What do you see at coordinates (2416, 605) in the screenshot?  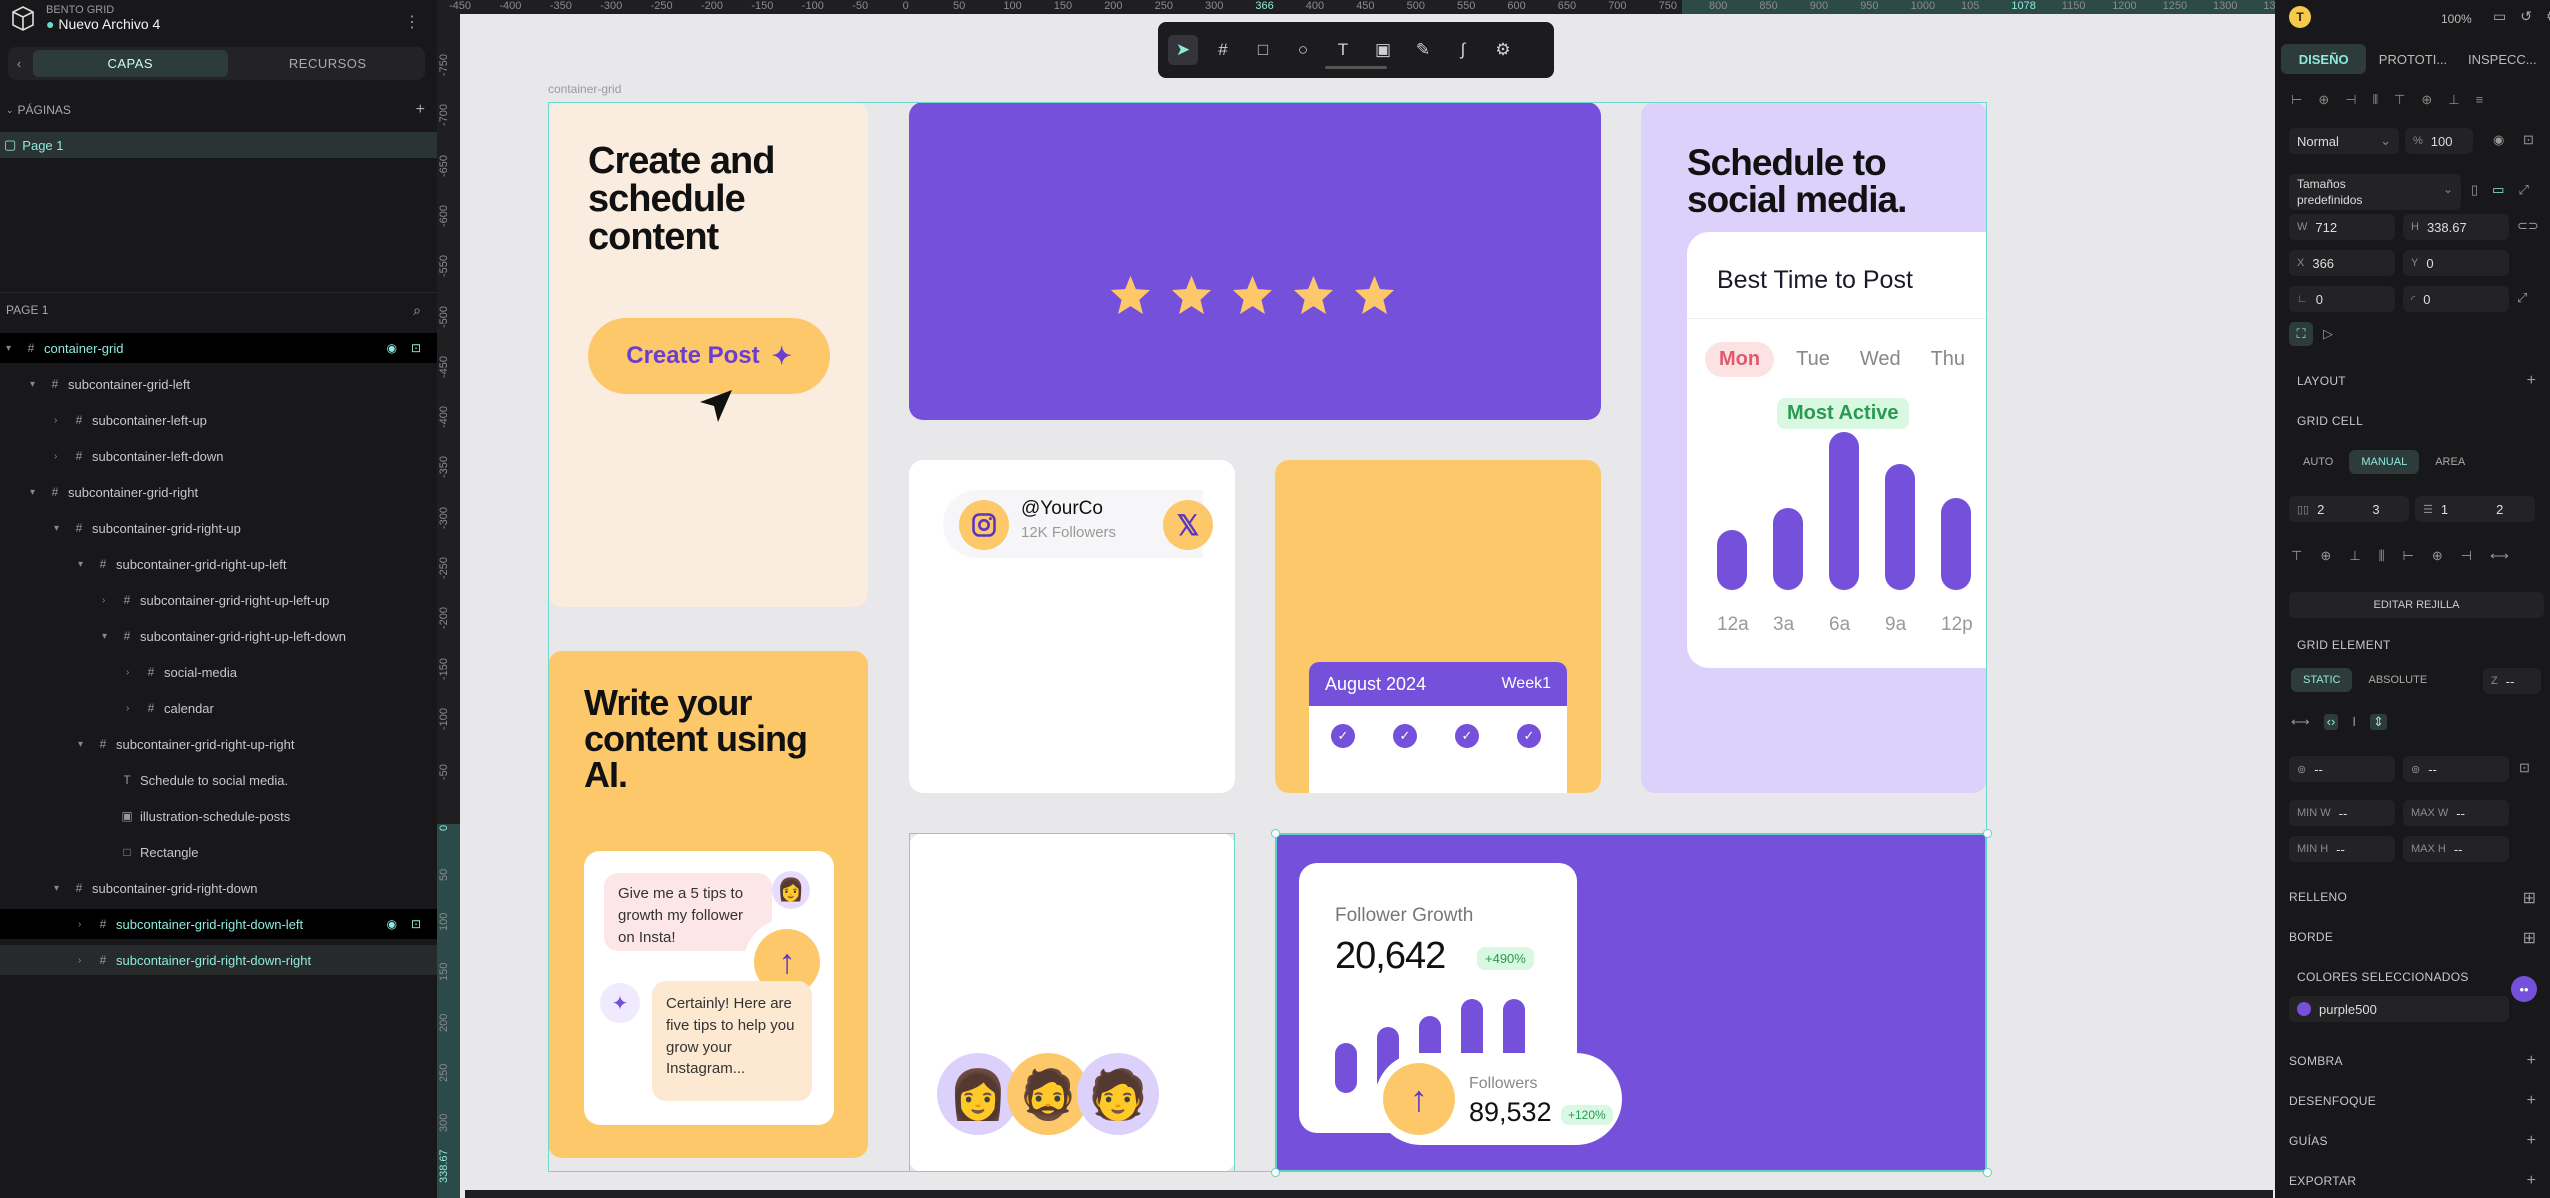 I see `edit-grid-button: EDITAR REJILLA` at bounding box center [2416, 605].